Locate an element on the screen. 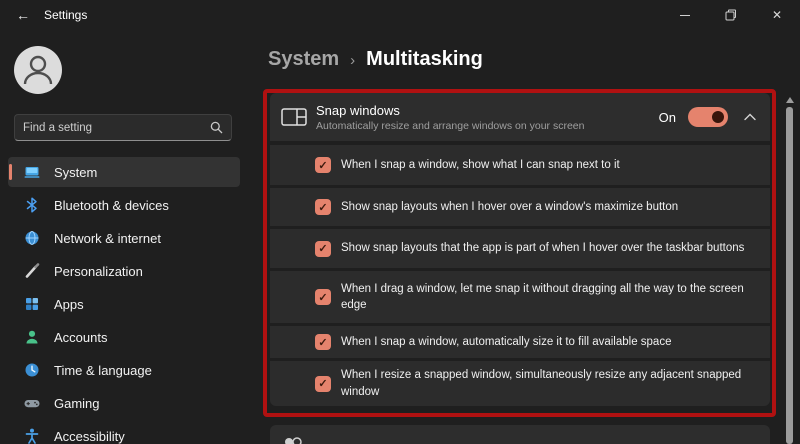 Image resolution: width=800 pixels, height=444 pixels. titlebar: ← Settings ✕ is located at coordinates (400, 15).